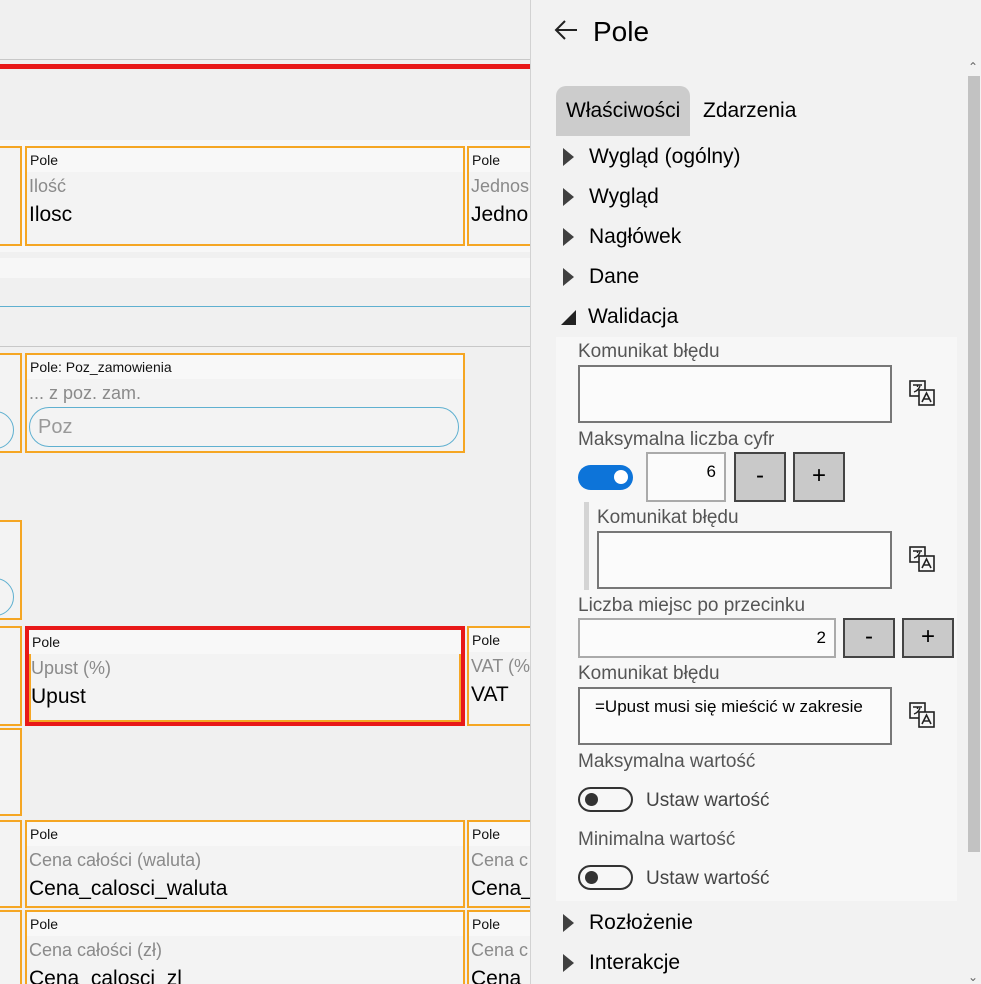 This screenshot has width=981, height=984. Describe the element at coordinates (760, 477) in the screenshot. I see `max-digits-minus-button: -` at that location.